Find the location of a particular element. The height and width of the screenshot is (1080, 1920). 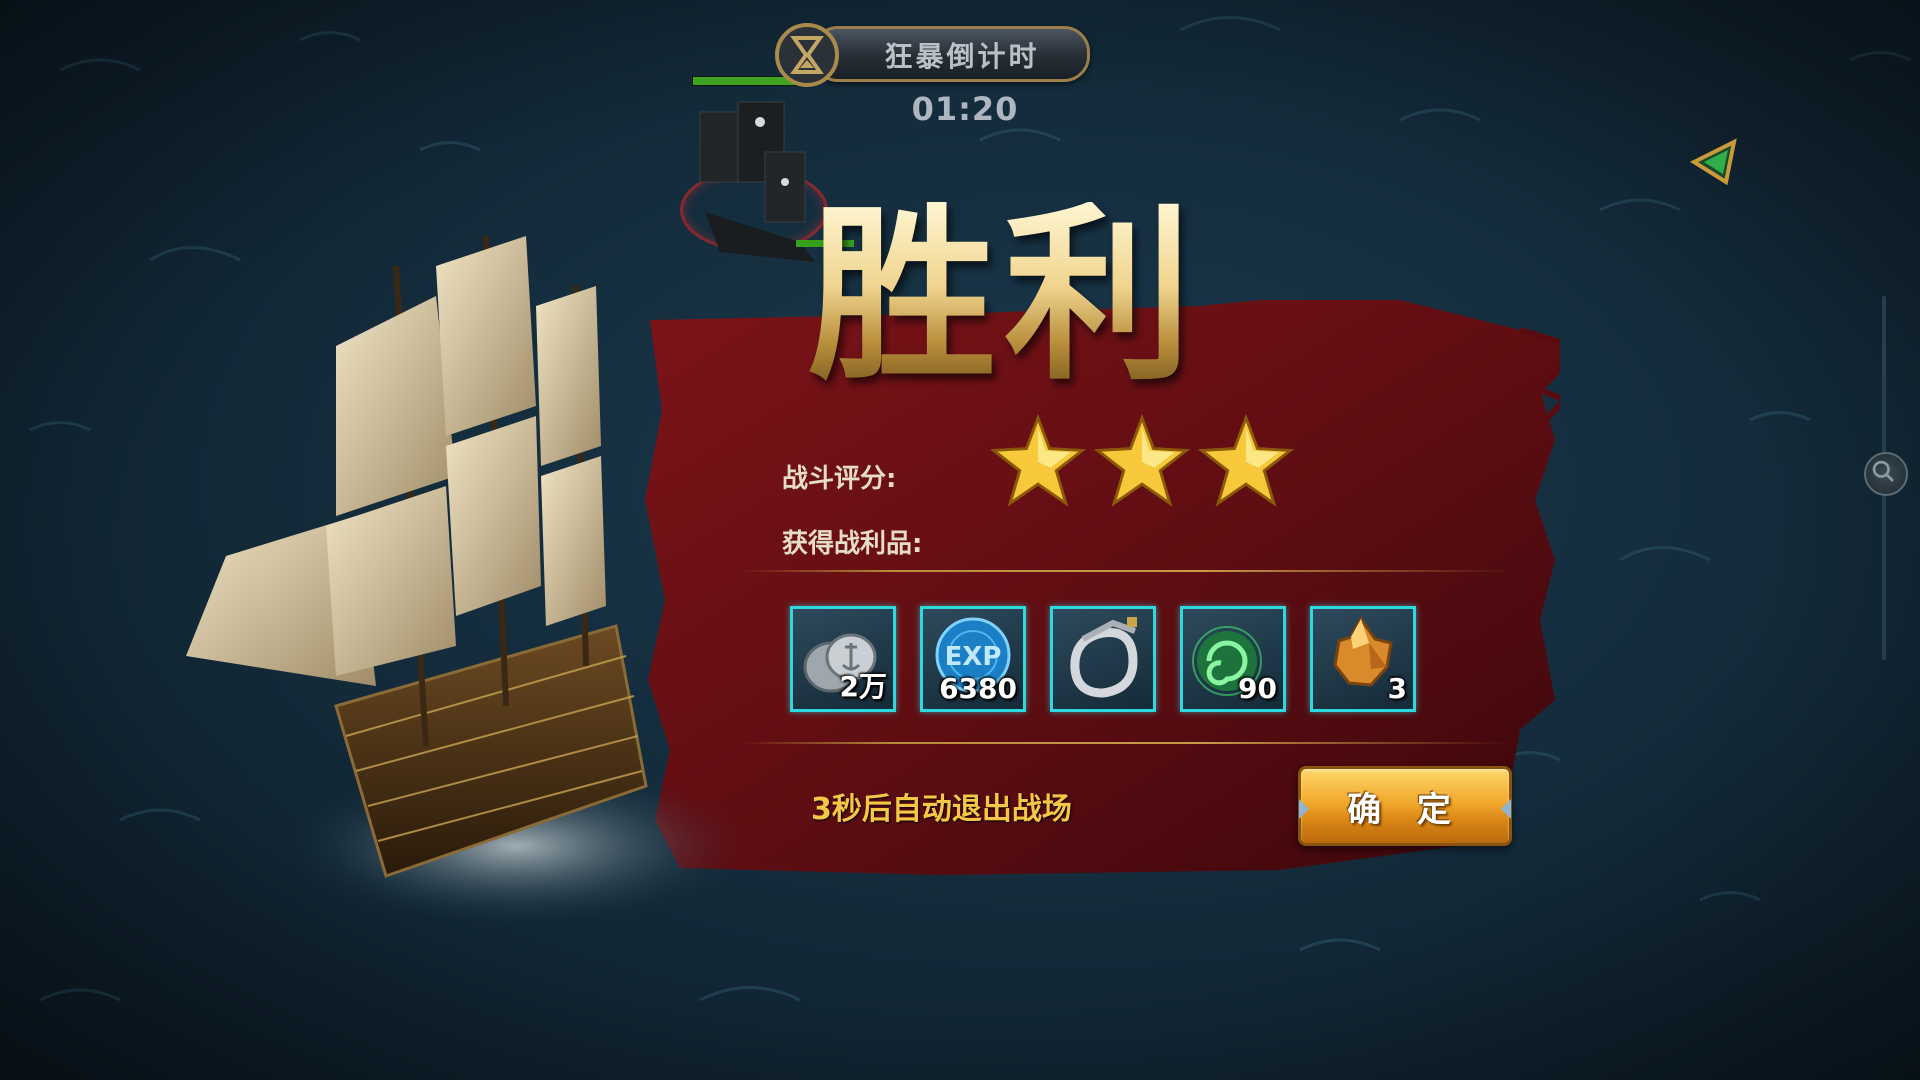

loot-count: 90 is located at coordinates (1257, 688).